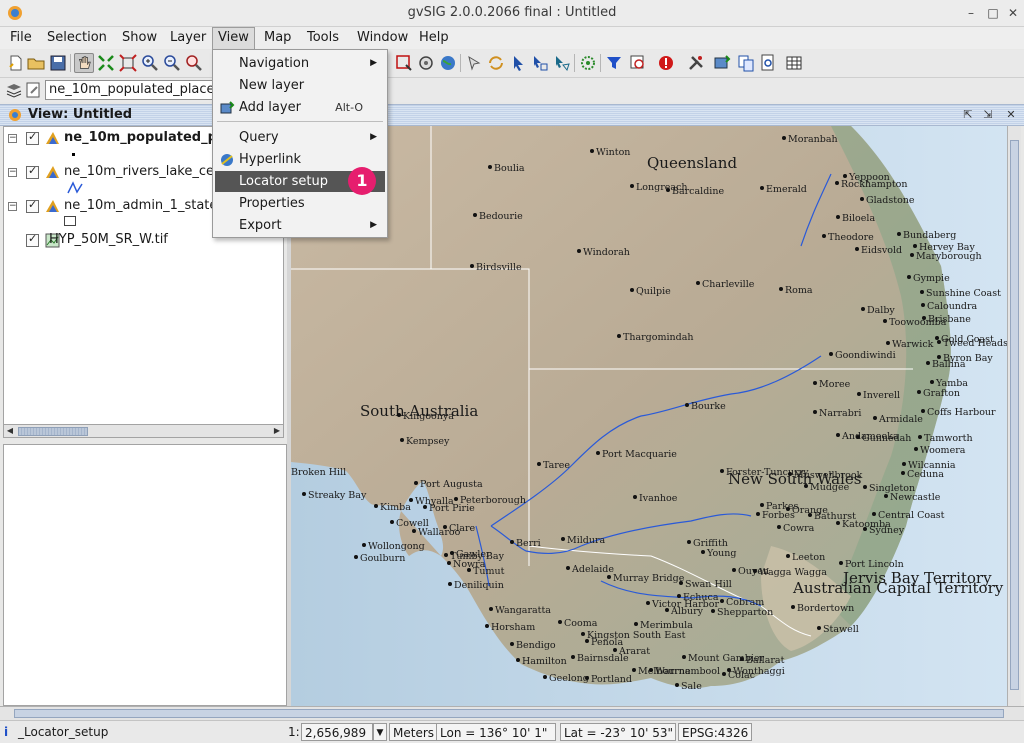 The width and height of the screenshot is (1024, 743). Describe the element at coordinates (277, 431) in the screenshot. I see `scroll-right-icon: ▶` at that location.